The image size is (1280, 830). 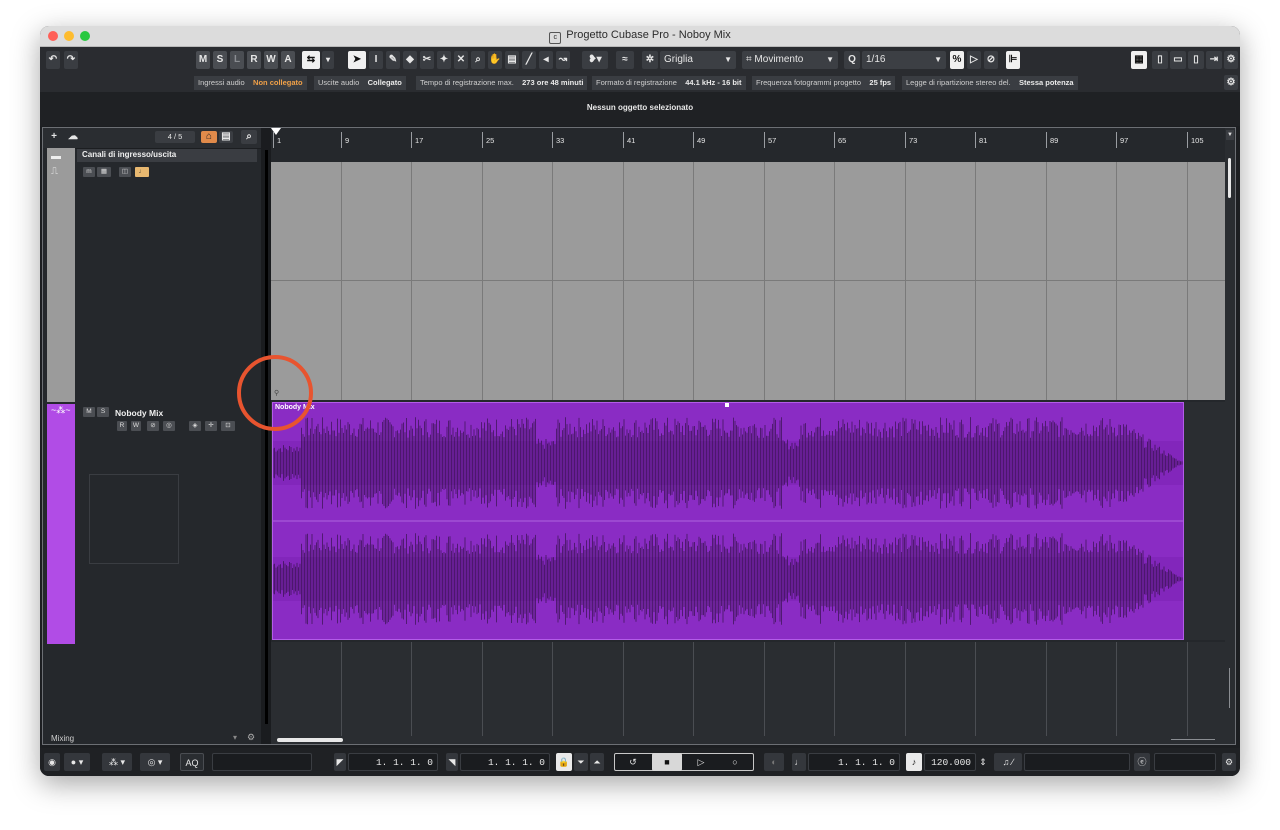 I want to click on audio-mode-icon: ⁂ ▾, so click(x=117, y=762).